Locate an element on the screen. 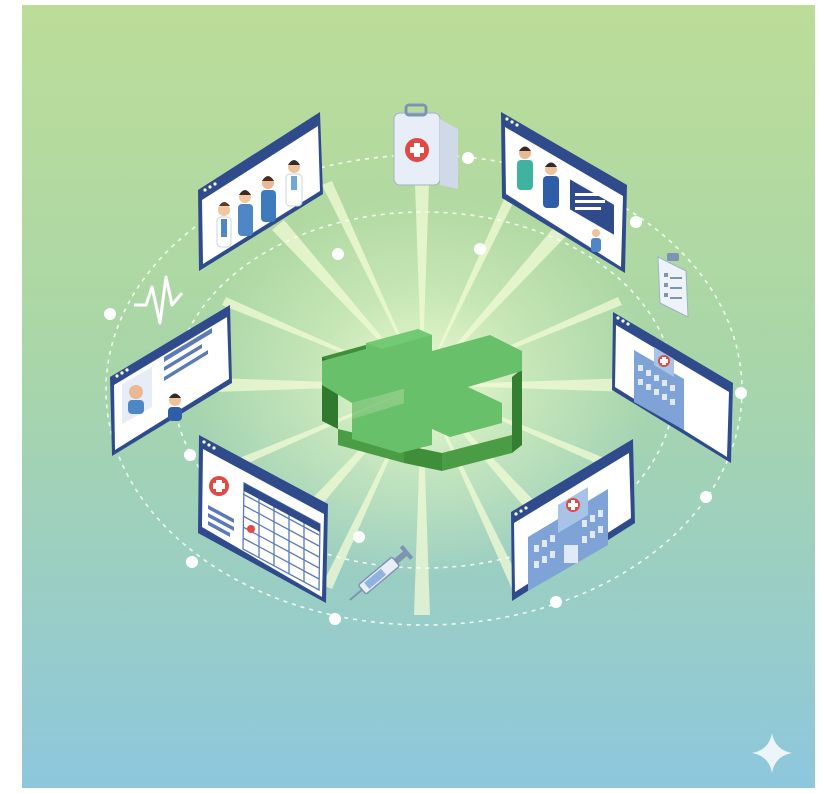 Image resolution: width=823 pixels, height=793 pixels. patient-figure is located at coordinates (551, 185).